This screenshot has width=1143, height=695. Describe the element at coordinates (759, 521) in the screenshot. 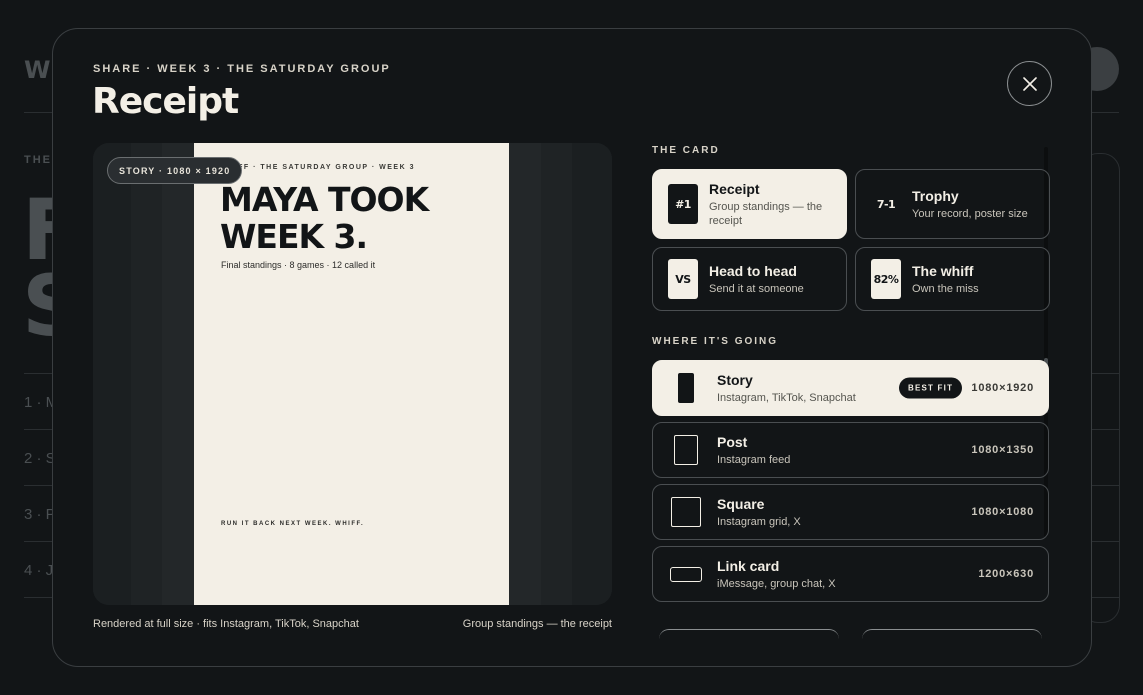

I see `destination-desc: Instagram grid, X` at that location.